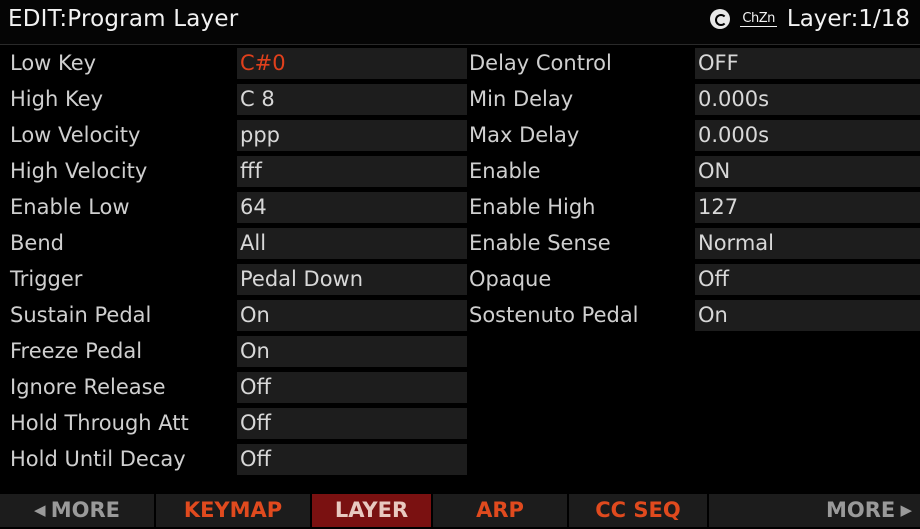 The height and width of the screenshot is (529, 920). Describe the element at coordinates (98, 459) in the screenshot. I see `param-label: Hold Until Decay` at that location.